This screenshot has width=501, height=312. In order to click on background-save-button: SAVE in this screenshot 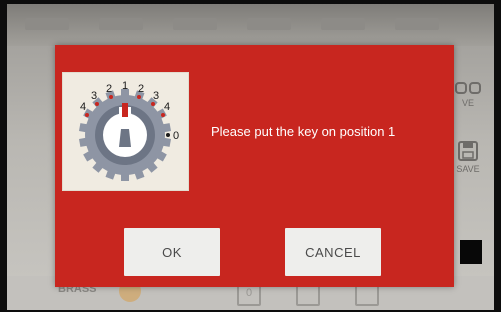, I will do `click(468, 157)`.